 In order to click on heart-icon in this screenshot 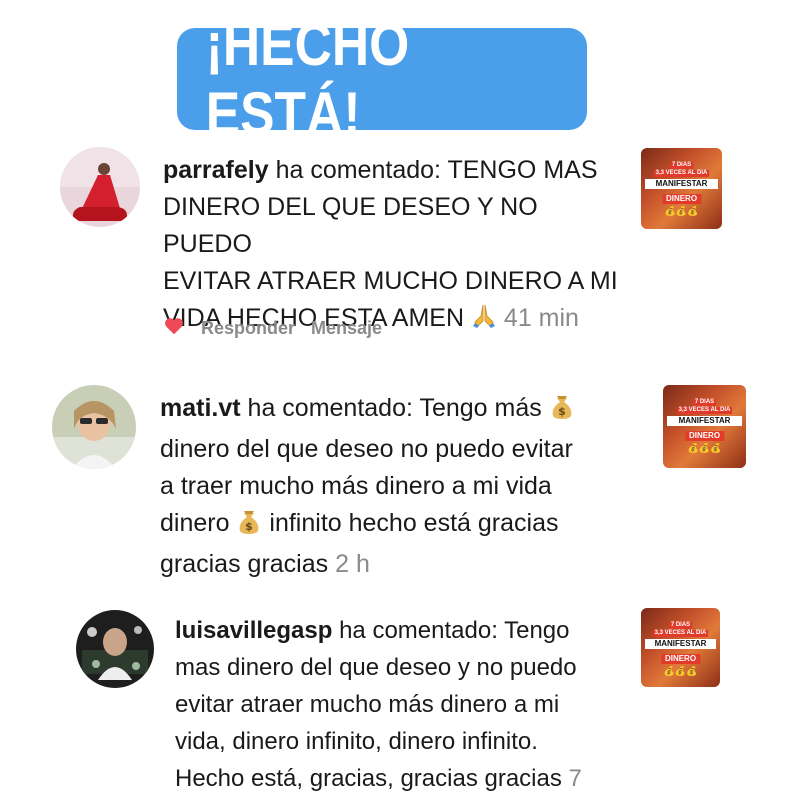, I will do `click(174, 328)`.